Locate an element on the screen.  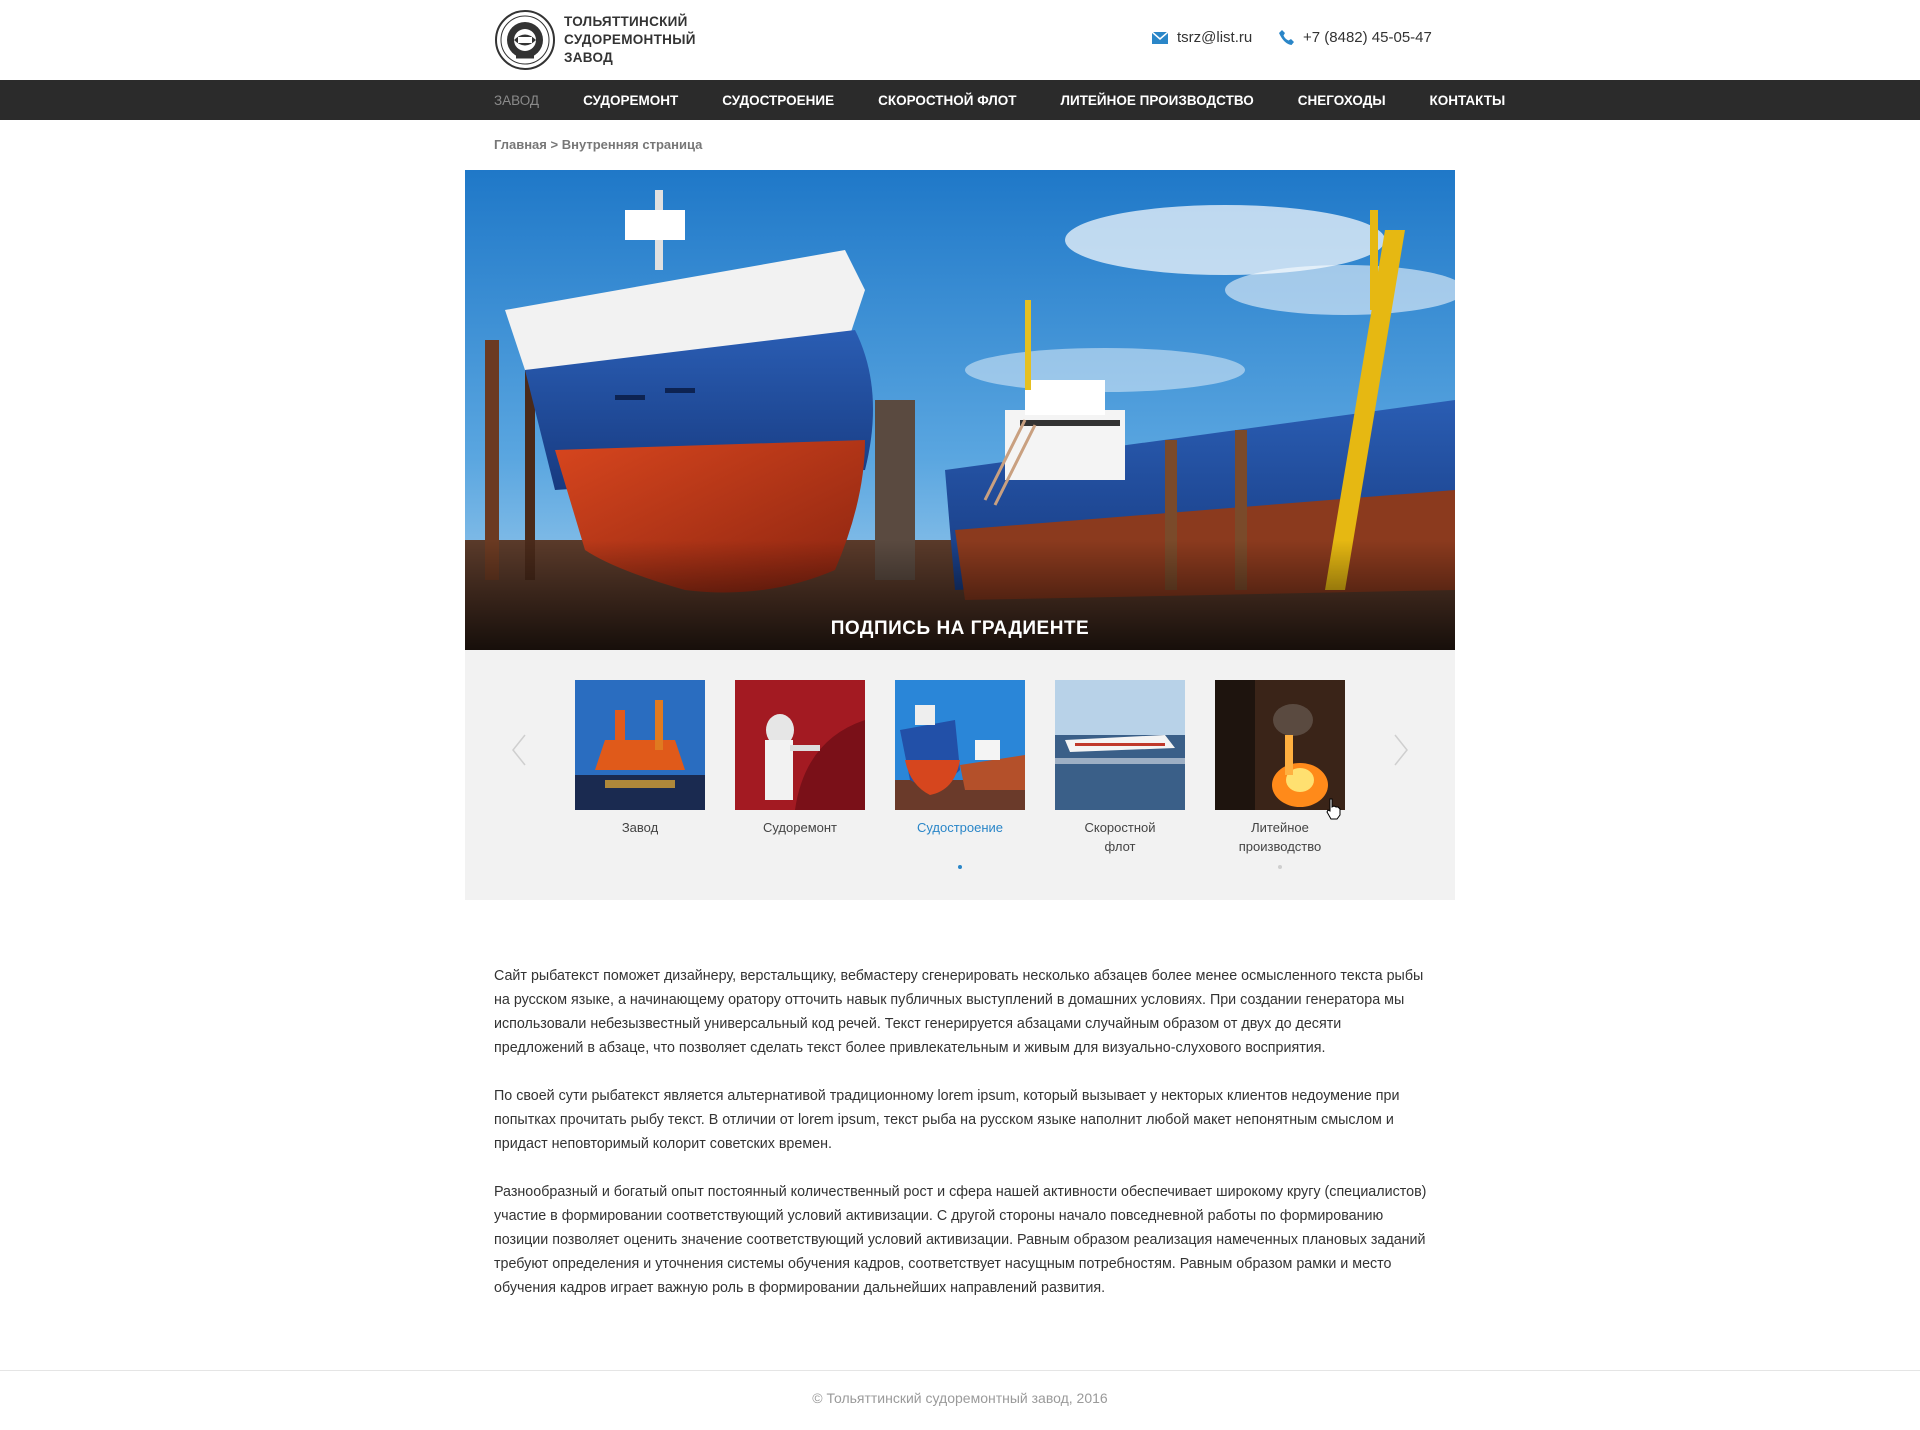
carousel-item-label-line: производство is located at coordinates (1280, 846).